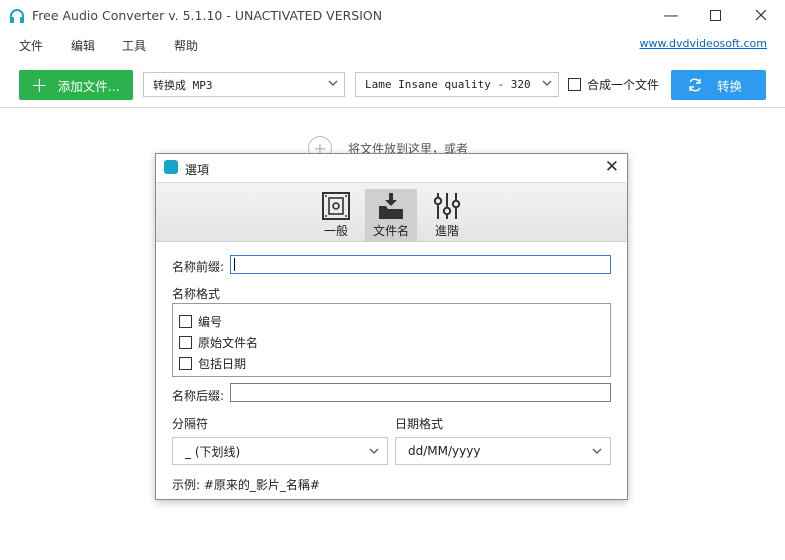 Image resolution: width=785 pixels, height=560 pixels. What do you see at coordinates (390, 231) in the screenshot?
I see `tab-filename-label: 文件名` at bounding box center [390, 231].